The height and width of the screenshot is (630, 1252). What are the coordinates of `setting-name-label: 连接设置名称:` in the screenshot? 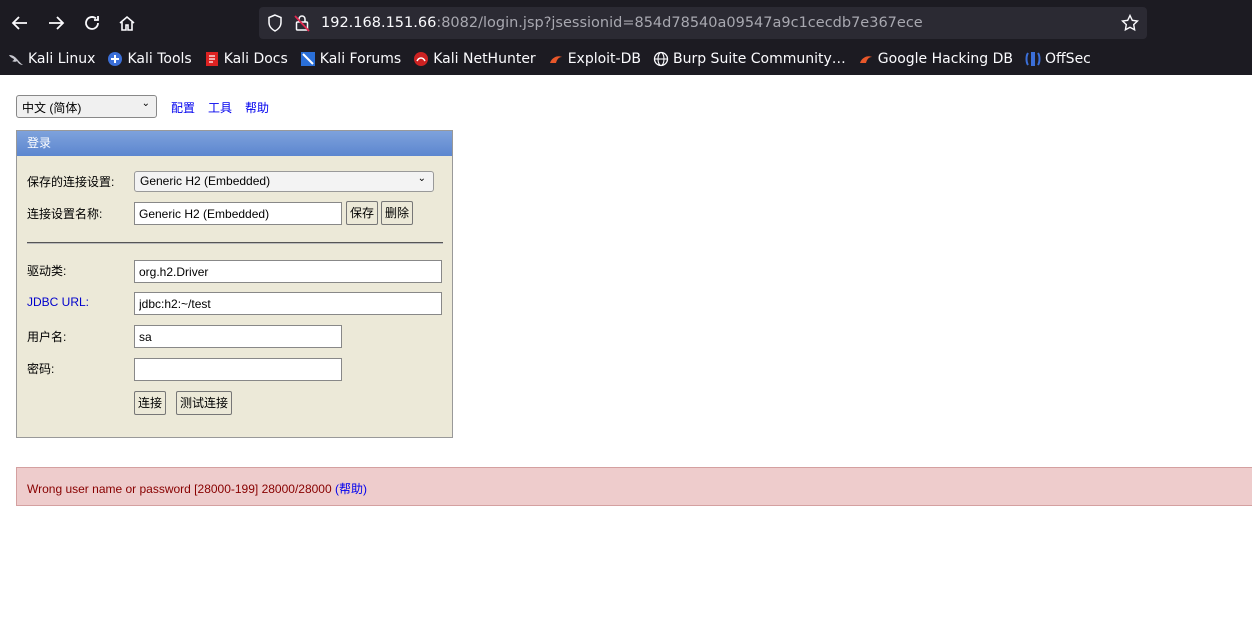 It's located at (65, 214).